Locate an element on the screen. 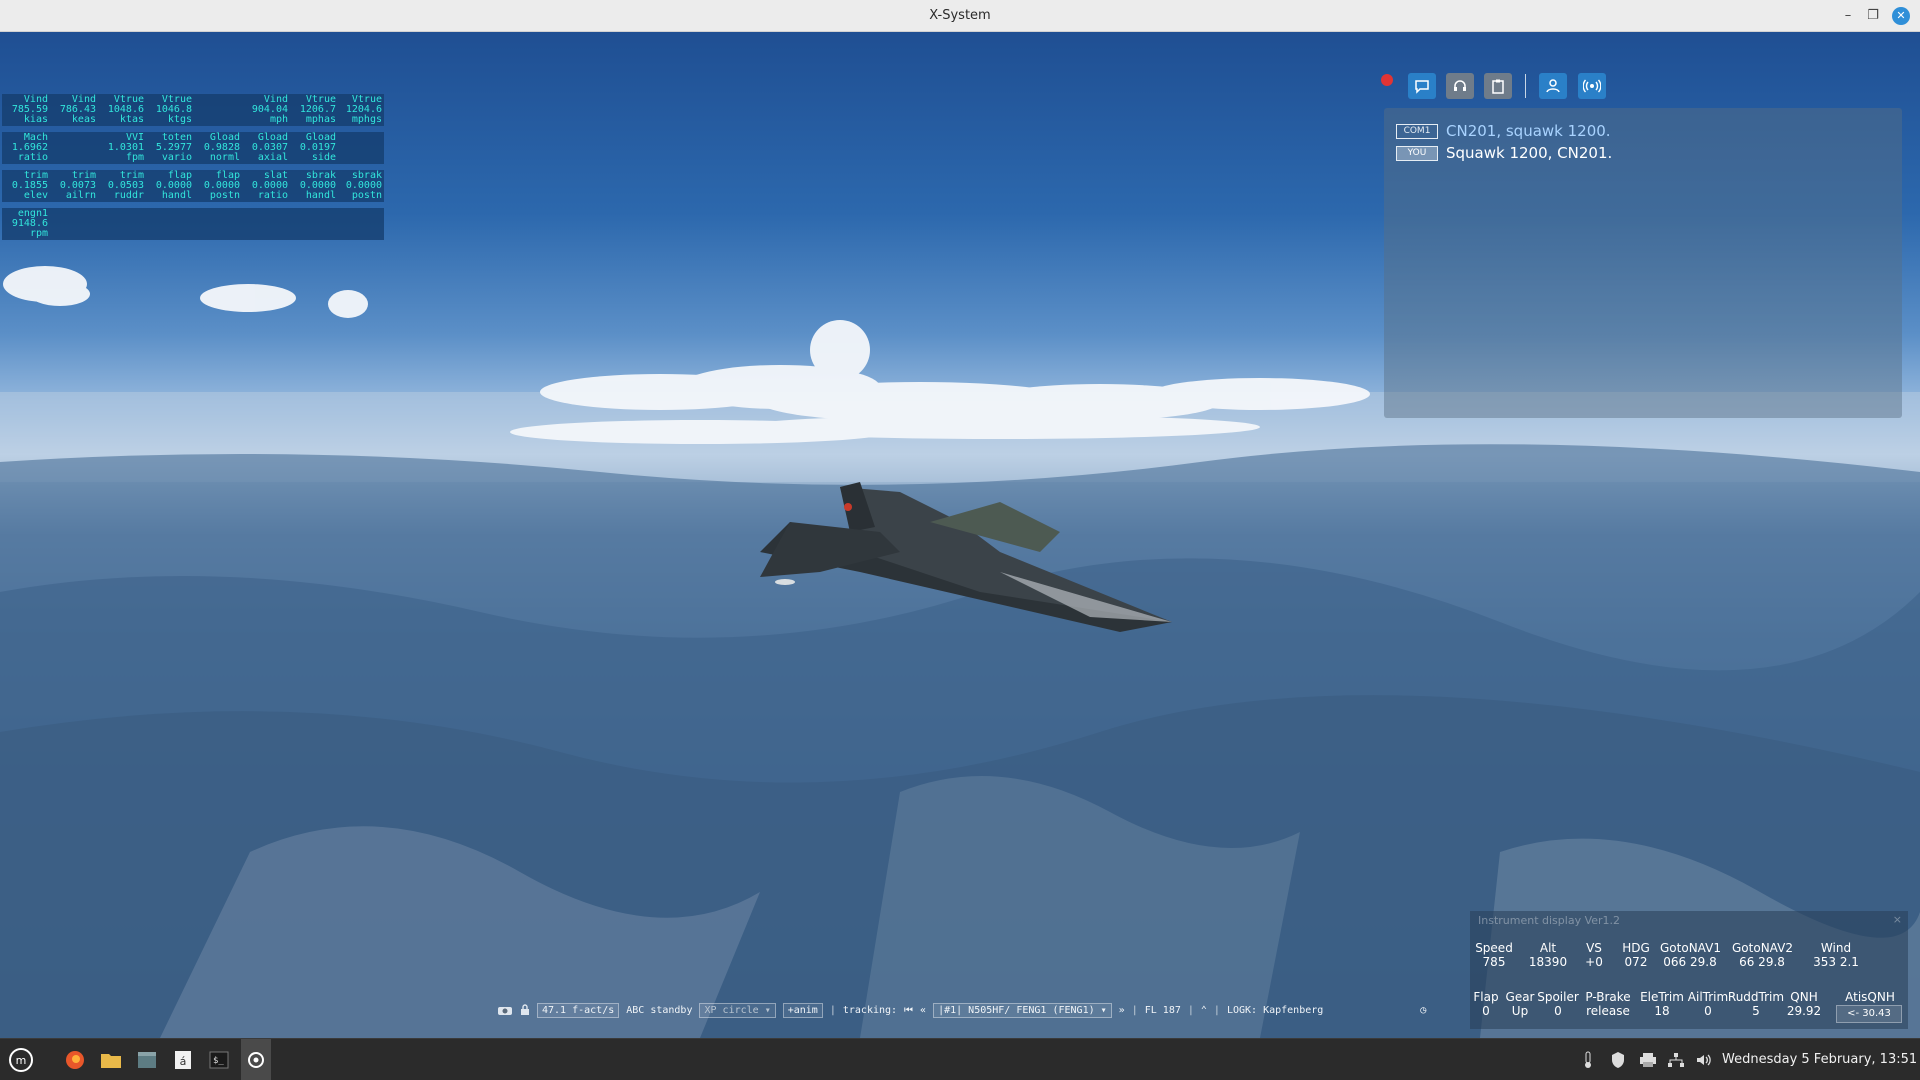 Image resolution: width=1920 pixels, height=1080 pixels. atc-message-text: CN201, squawk 1200. is located at coordinates (1528, 131).